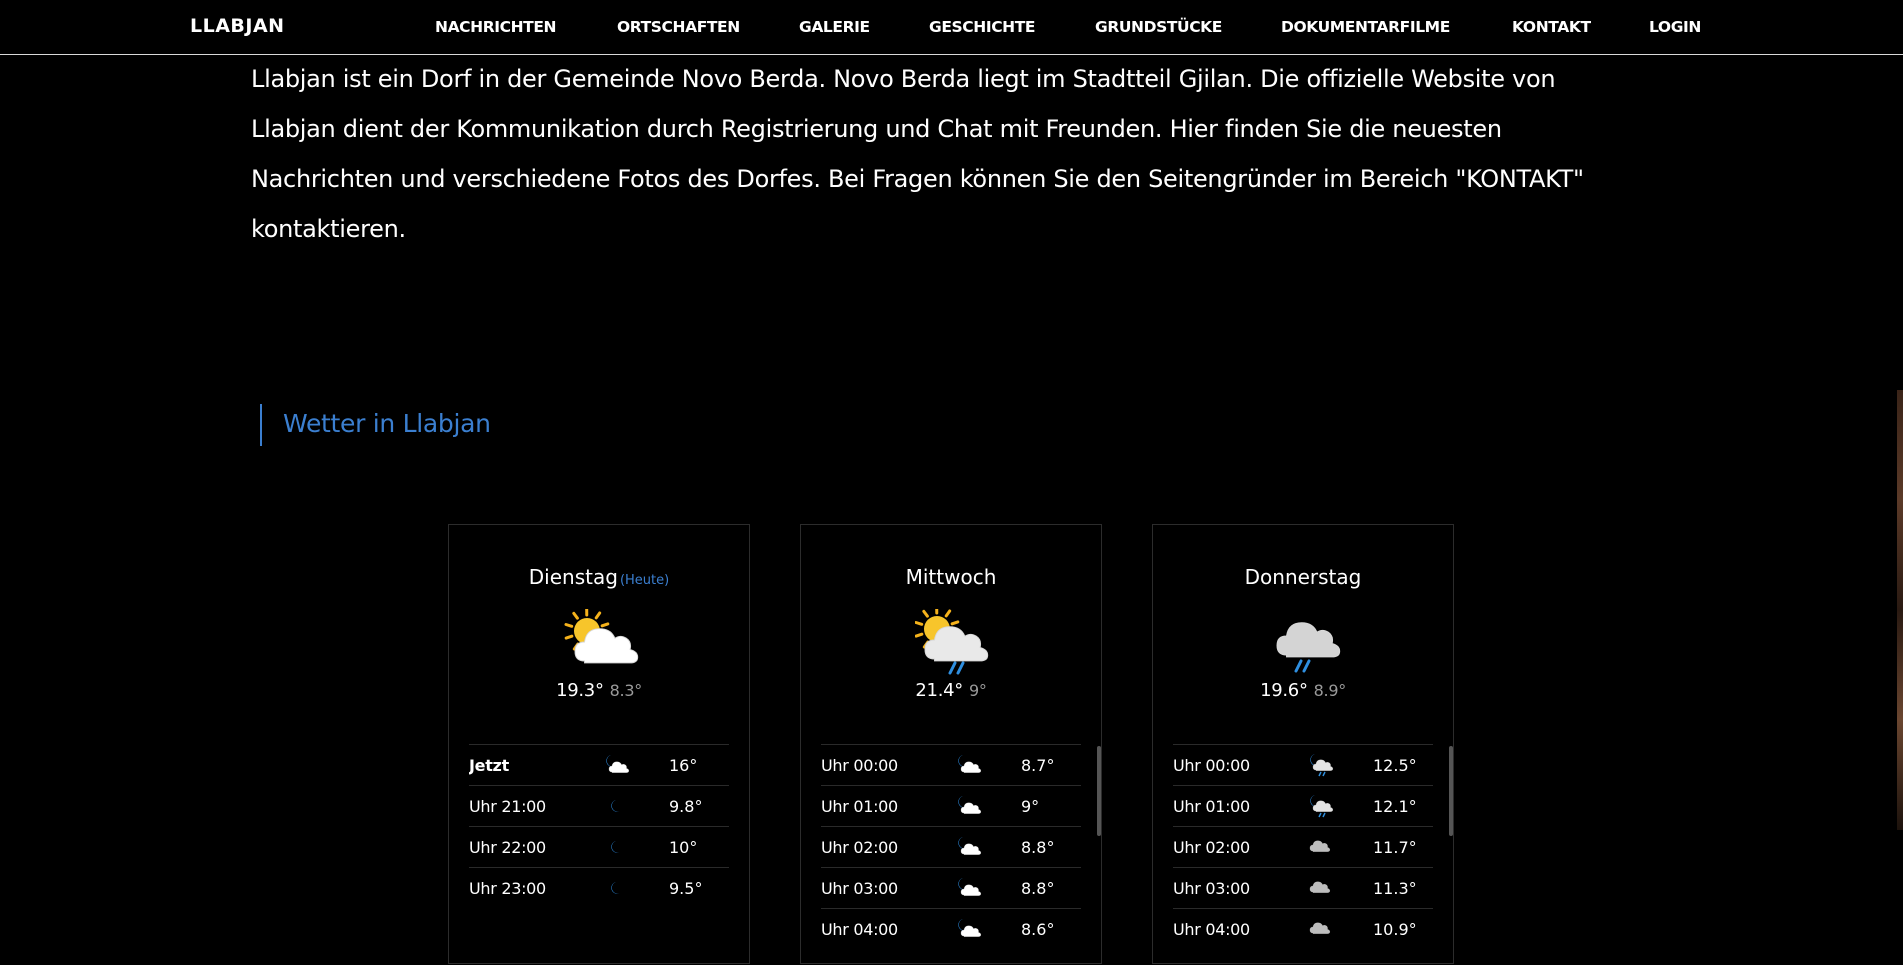  I want to click on nav-item-kontakt: KONTAKT, so click(1551, 27).